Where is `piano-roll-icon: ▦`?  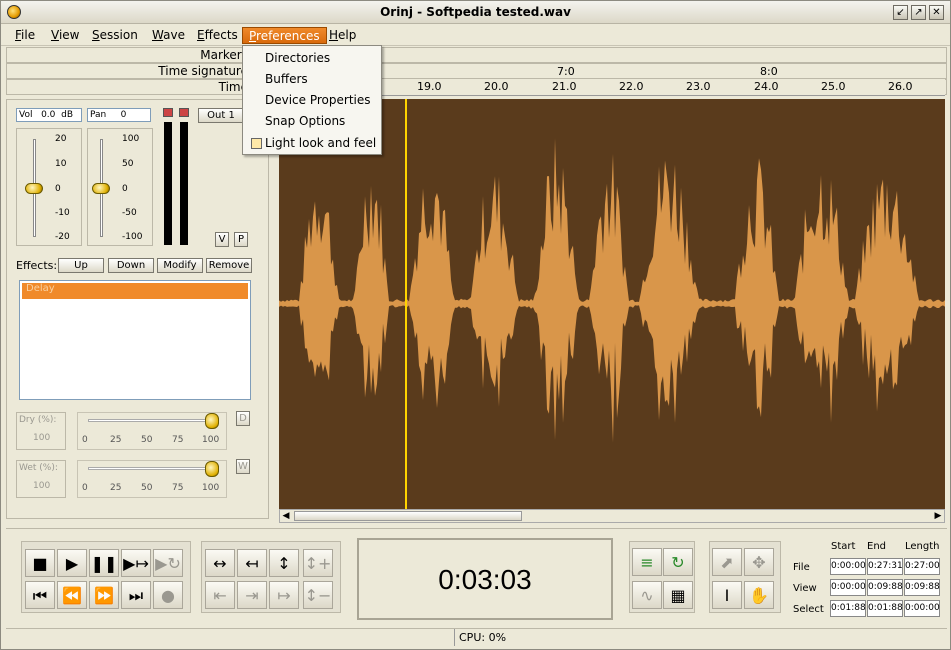
piano-roll-icon: ▦ is located at coordinates (678, 595).